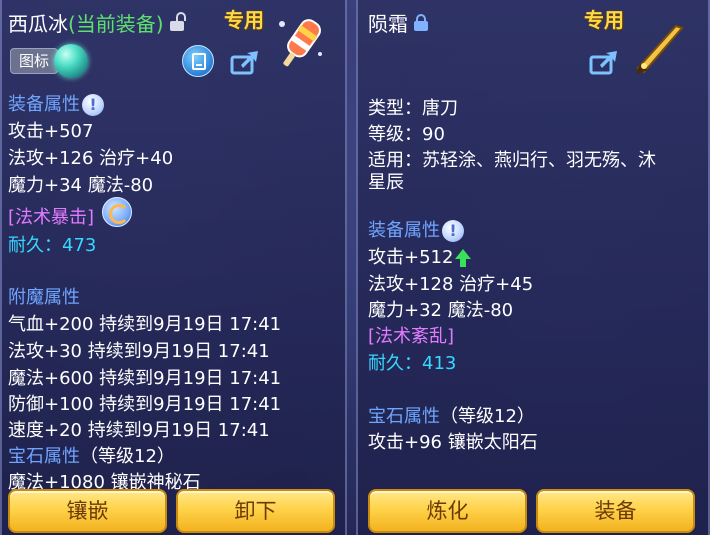 This screenshot has width=710, height=535. I want to click on stat-line: 法攻+126 治疗+40, so click(91, 158).